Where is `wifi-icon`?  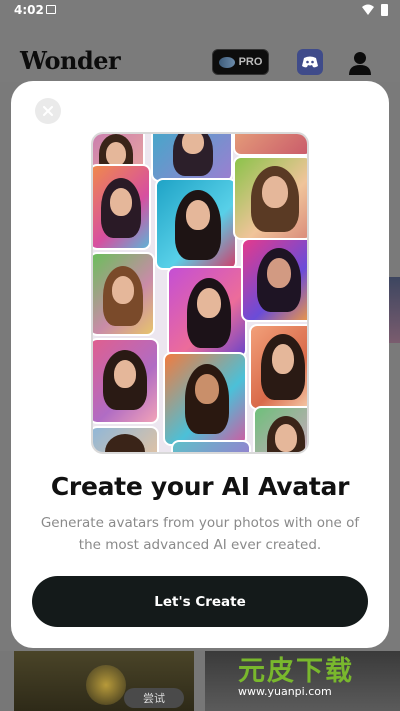
wifi-icon is located at coordinates (368, 9).